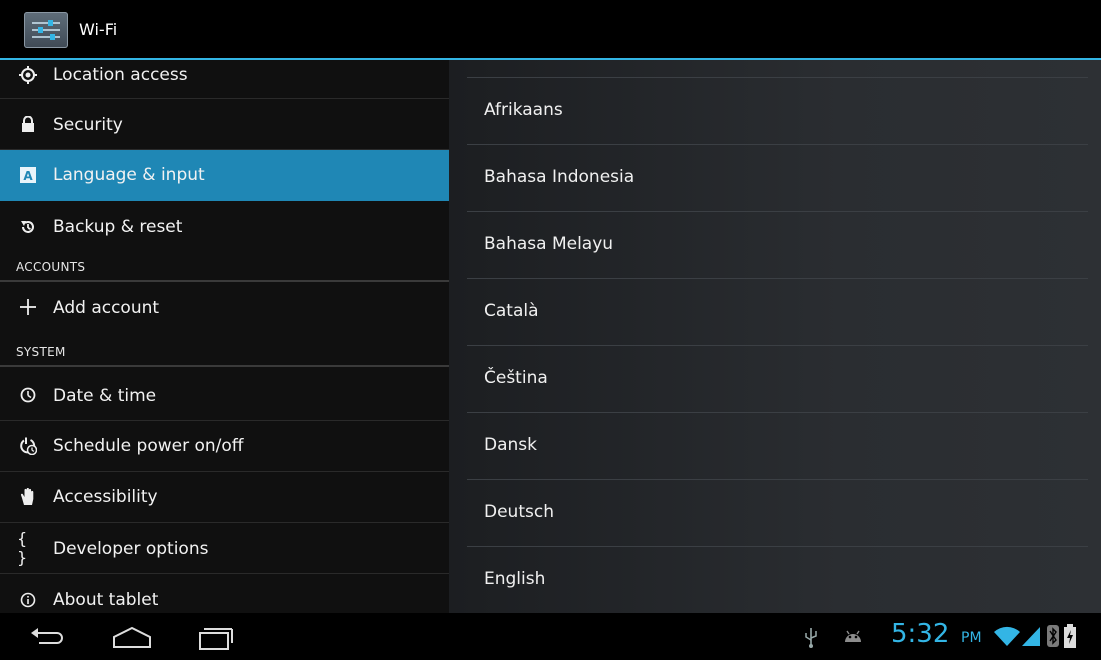  Describe the element at coordinates (132, 637) in the screenshot. I see `home-icon` at that location.